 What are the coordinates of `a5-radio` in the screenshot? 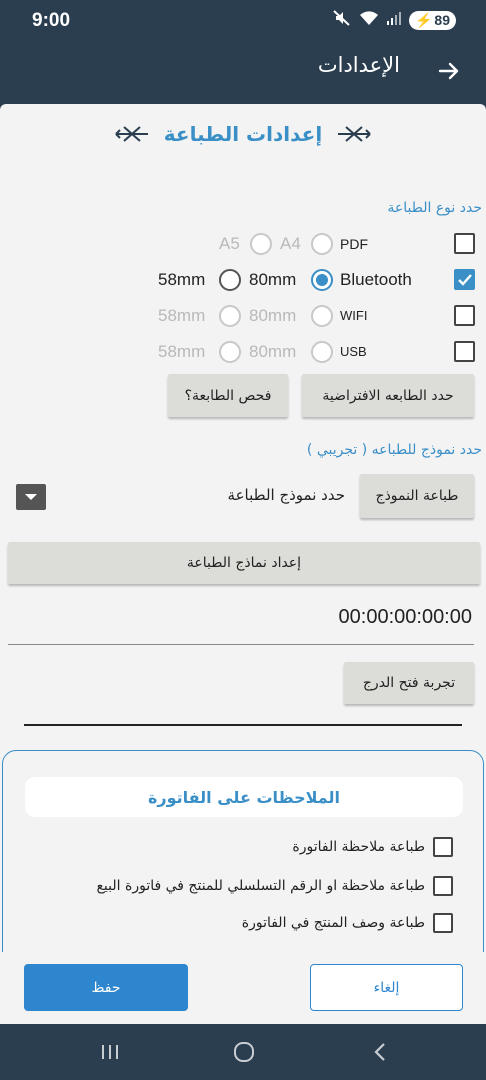 It's located at (261, 244).